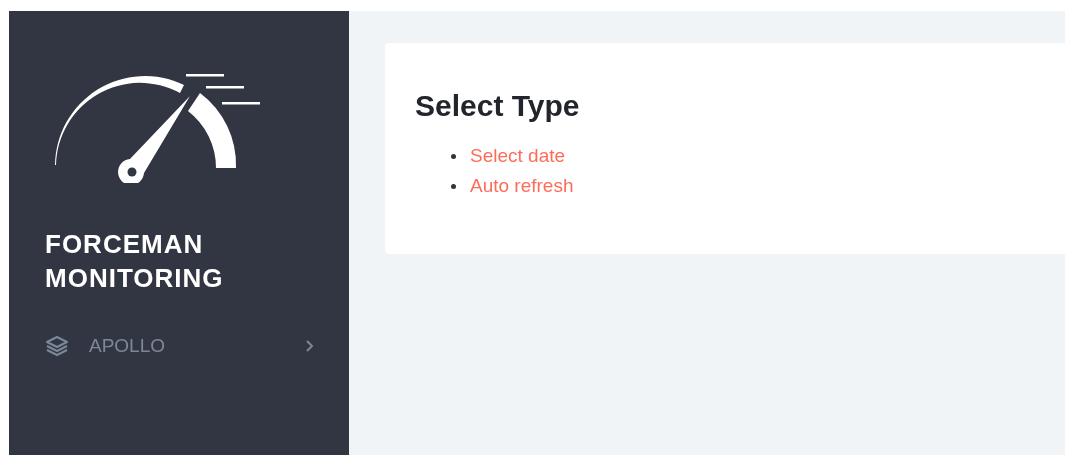 This screenshot has height=466, width=1065. I want to click on link: Select date, so click(518, 156).